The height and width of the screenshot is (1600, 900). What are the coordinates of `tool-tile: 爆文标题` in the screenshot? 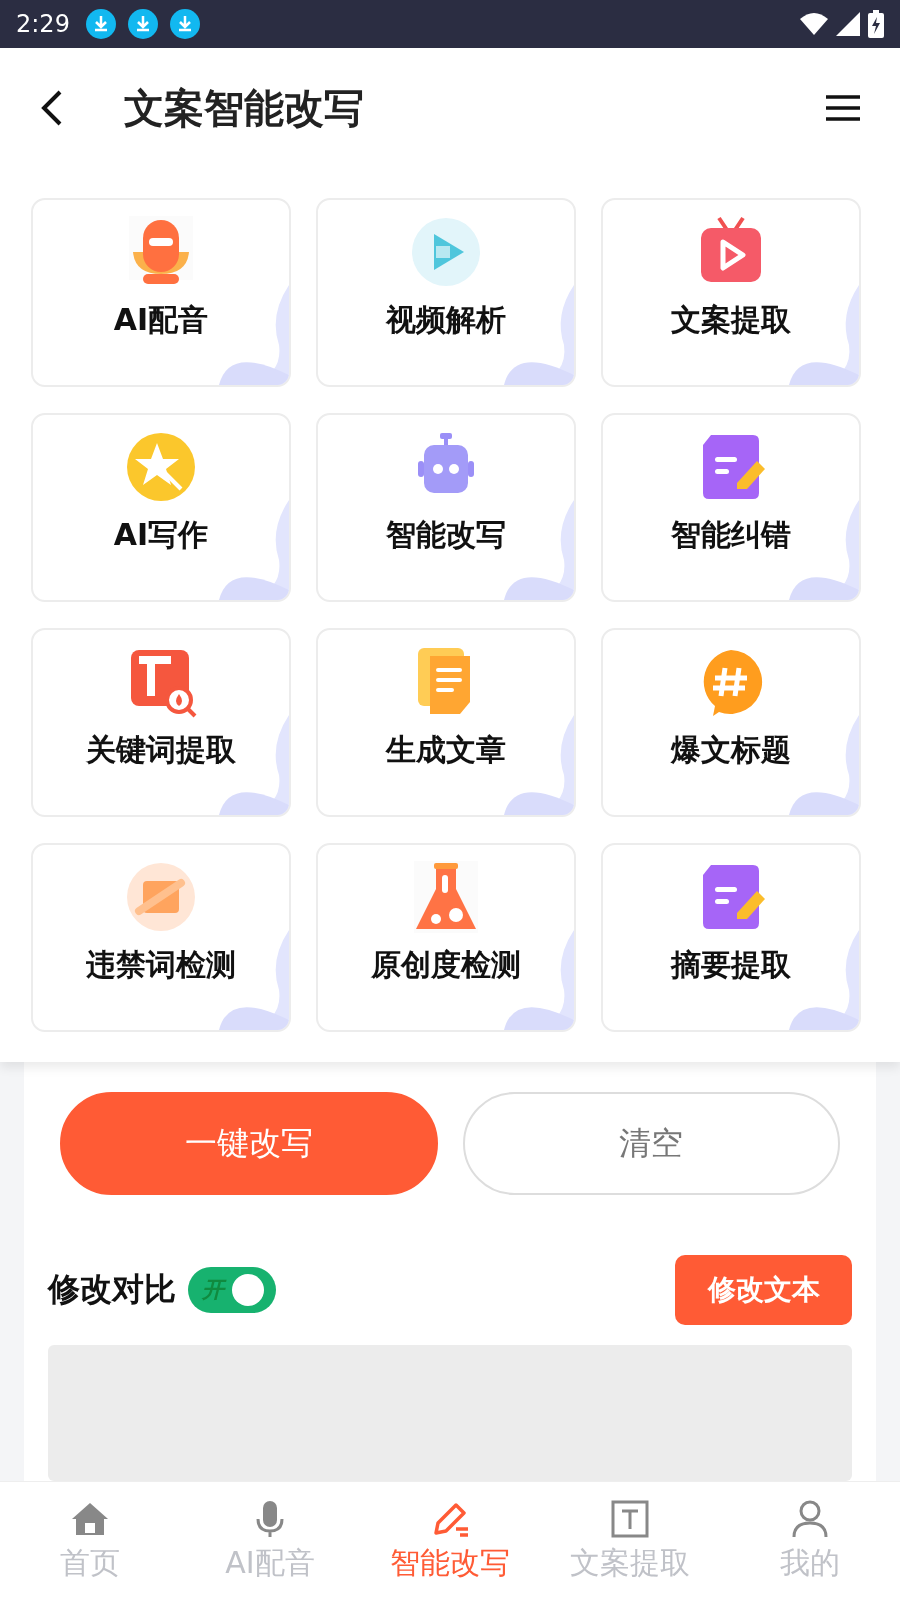 It's located at (731, 722).